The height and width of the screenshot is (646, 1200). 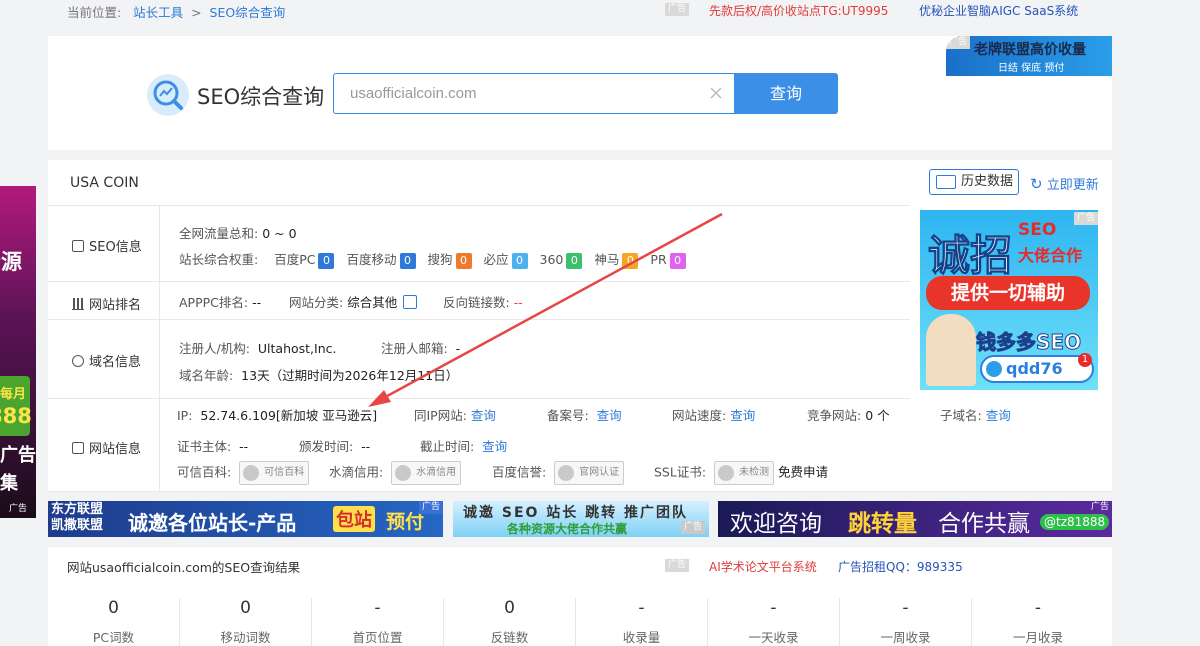 What do you see at coordinates (680, 472) in the screenshot?
I see `ssl-label: SSL证书:` at bounding box center [680, 472].